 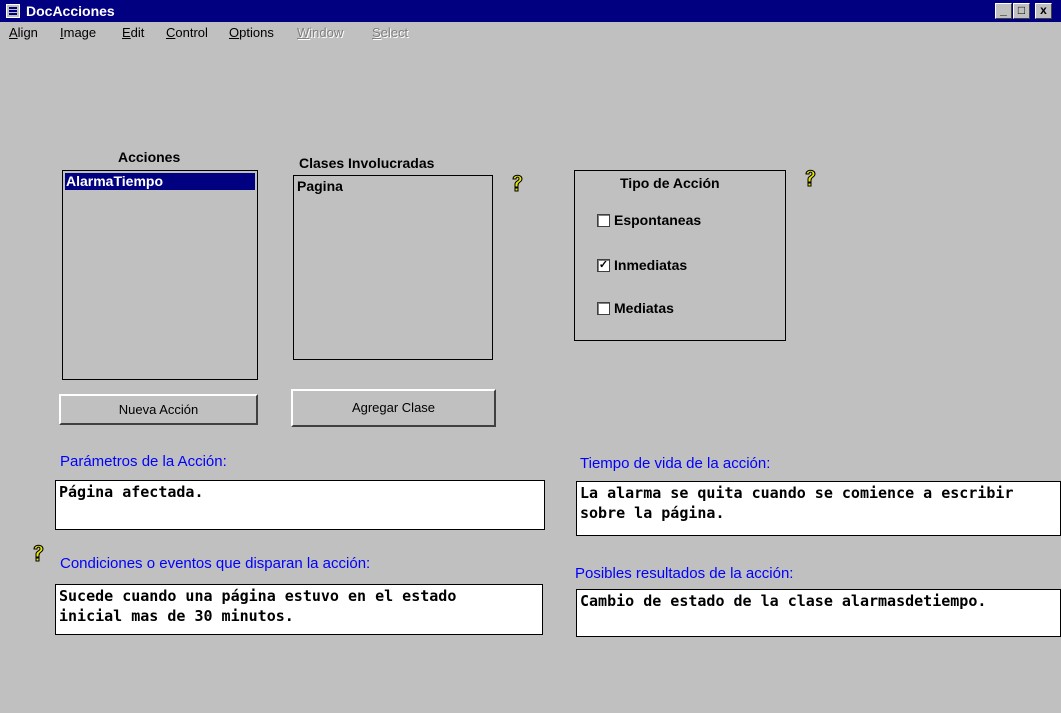 I want to click on menu-select-label: elect, so click(x=394, y=32).